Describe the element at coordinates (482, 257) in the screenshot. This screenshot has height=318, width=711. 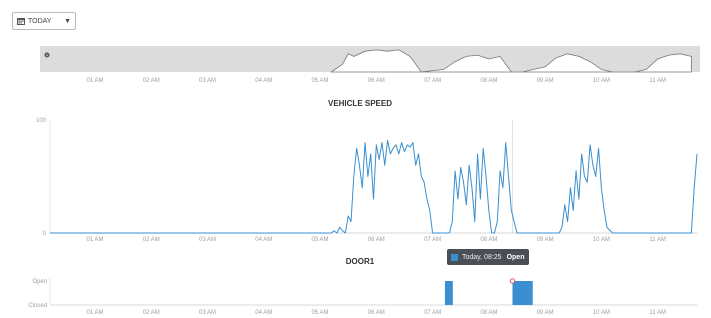
I see `tooltip-time: Today, 08:25` at that location.